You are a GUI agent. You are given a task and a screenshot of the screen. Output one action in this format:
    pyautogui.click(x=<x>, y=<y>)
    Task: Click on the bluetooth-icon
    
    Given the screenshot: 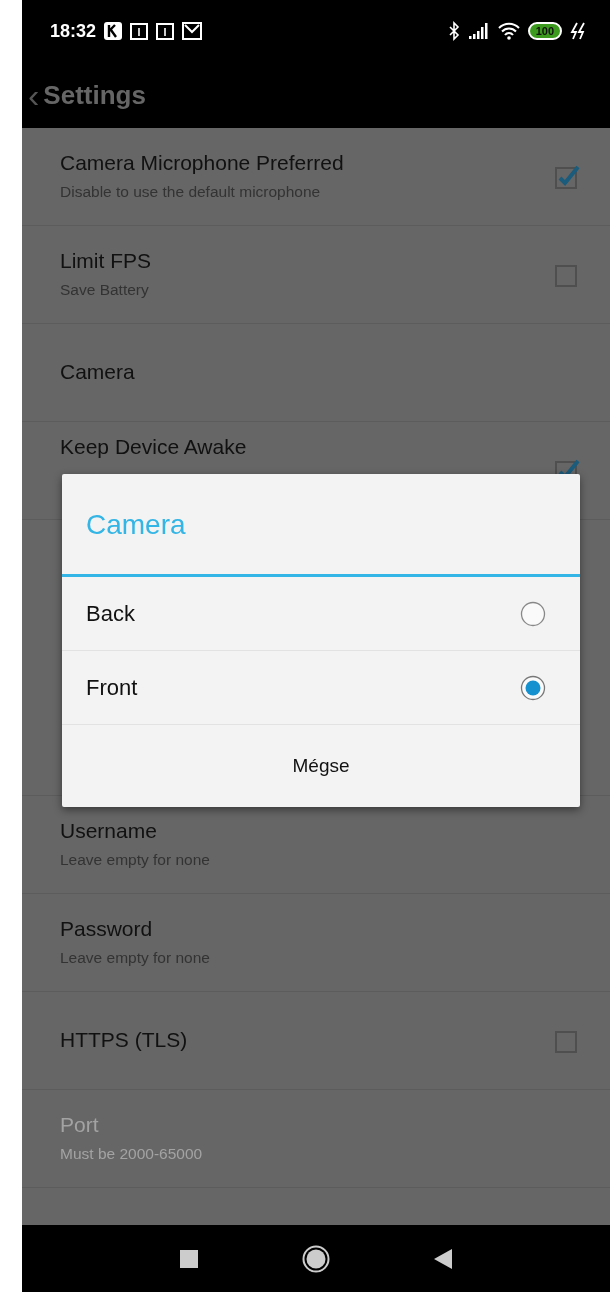 What is the action you would take?
    pyautogui.click(x=453, y=31)
    